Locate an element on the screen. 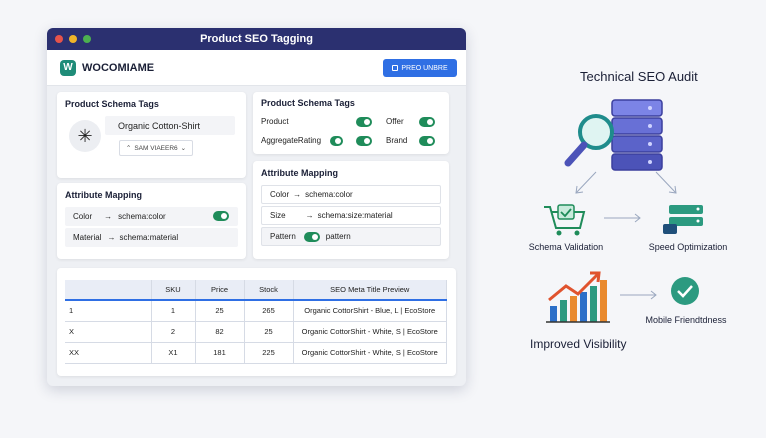 This screenshot has height=438, width=766. cell: Organic CottorShirt - Blue, L | EcoStore is located at coordinates (370, 311).